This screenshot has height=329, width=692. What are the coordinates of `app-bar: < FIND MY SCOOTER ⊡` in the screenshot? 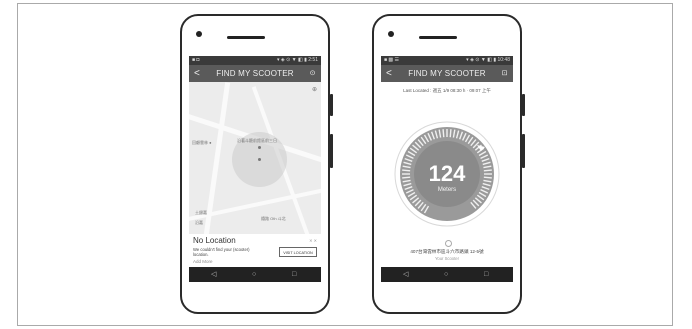 It's located at (447, 73).